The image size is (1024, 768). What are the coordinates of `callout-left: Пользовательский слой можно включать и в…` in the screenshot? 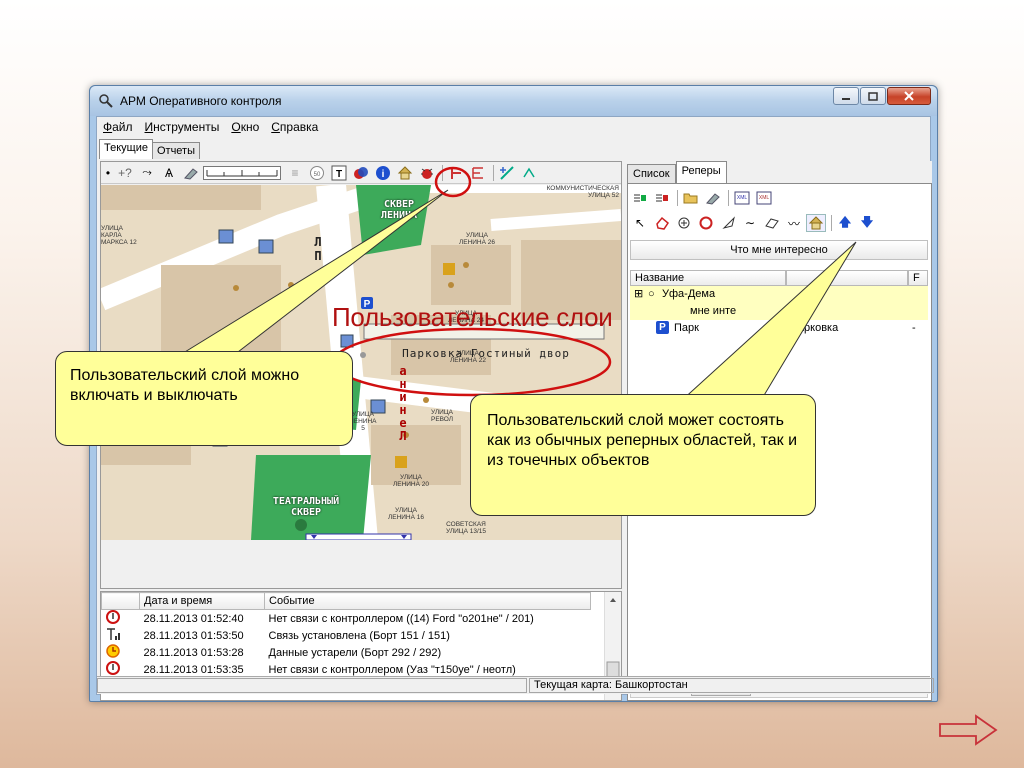 It's located at (204, 398).